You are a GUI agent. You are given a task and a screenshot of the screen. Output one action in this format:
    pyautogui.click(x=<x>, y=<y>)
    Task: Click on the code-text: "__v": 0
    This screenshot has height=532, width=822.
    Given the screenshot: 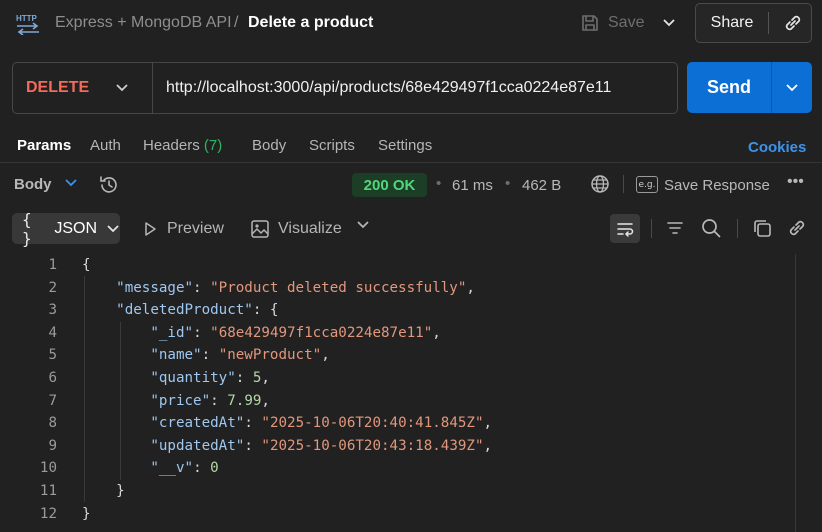 What is the action you would take?
    pyautogui.click(x=150, y=468)
    